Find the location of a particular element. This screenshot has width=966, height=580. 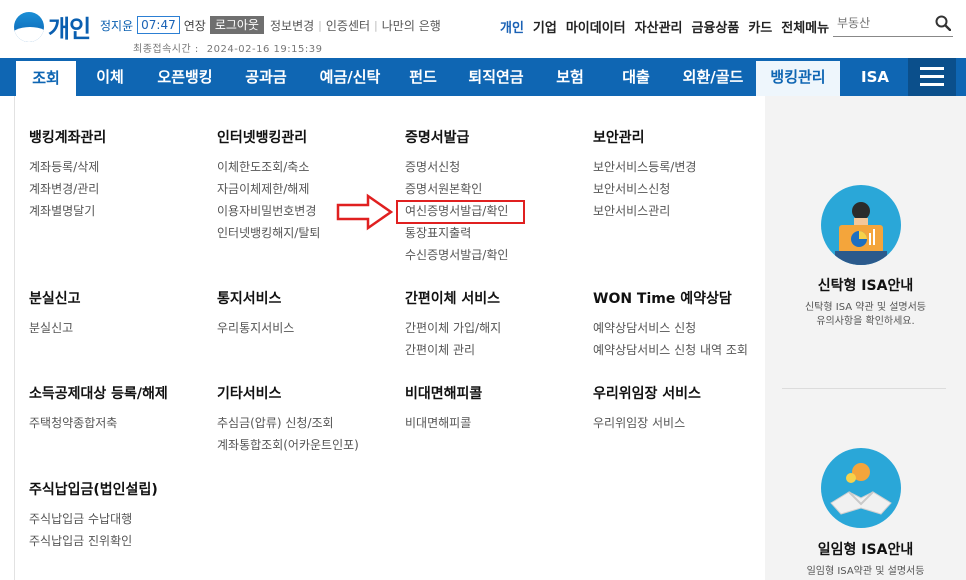

promo-discretionary-isa-desc: 일임형 ISA약관 및 설명서등 is located at coordinates (865, 571).